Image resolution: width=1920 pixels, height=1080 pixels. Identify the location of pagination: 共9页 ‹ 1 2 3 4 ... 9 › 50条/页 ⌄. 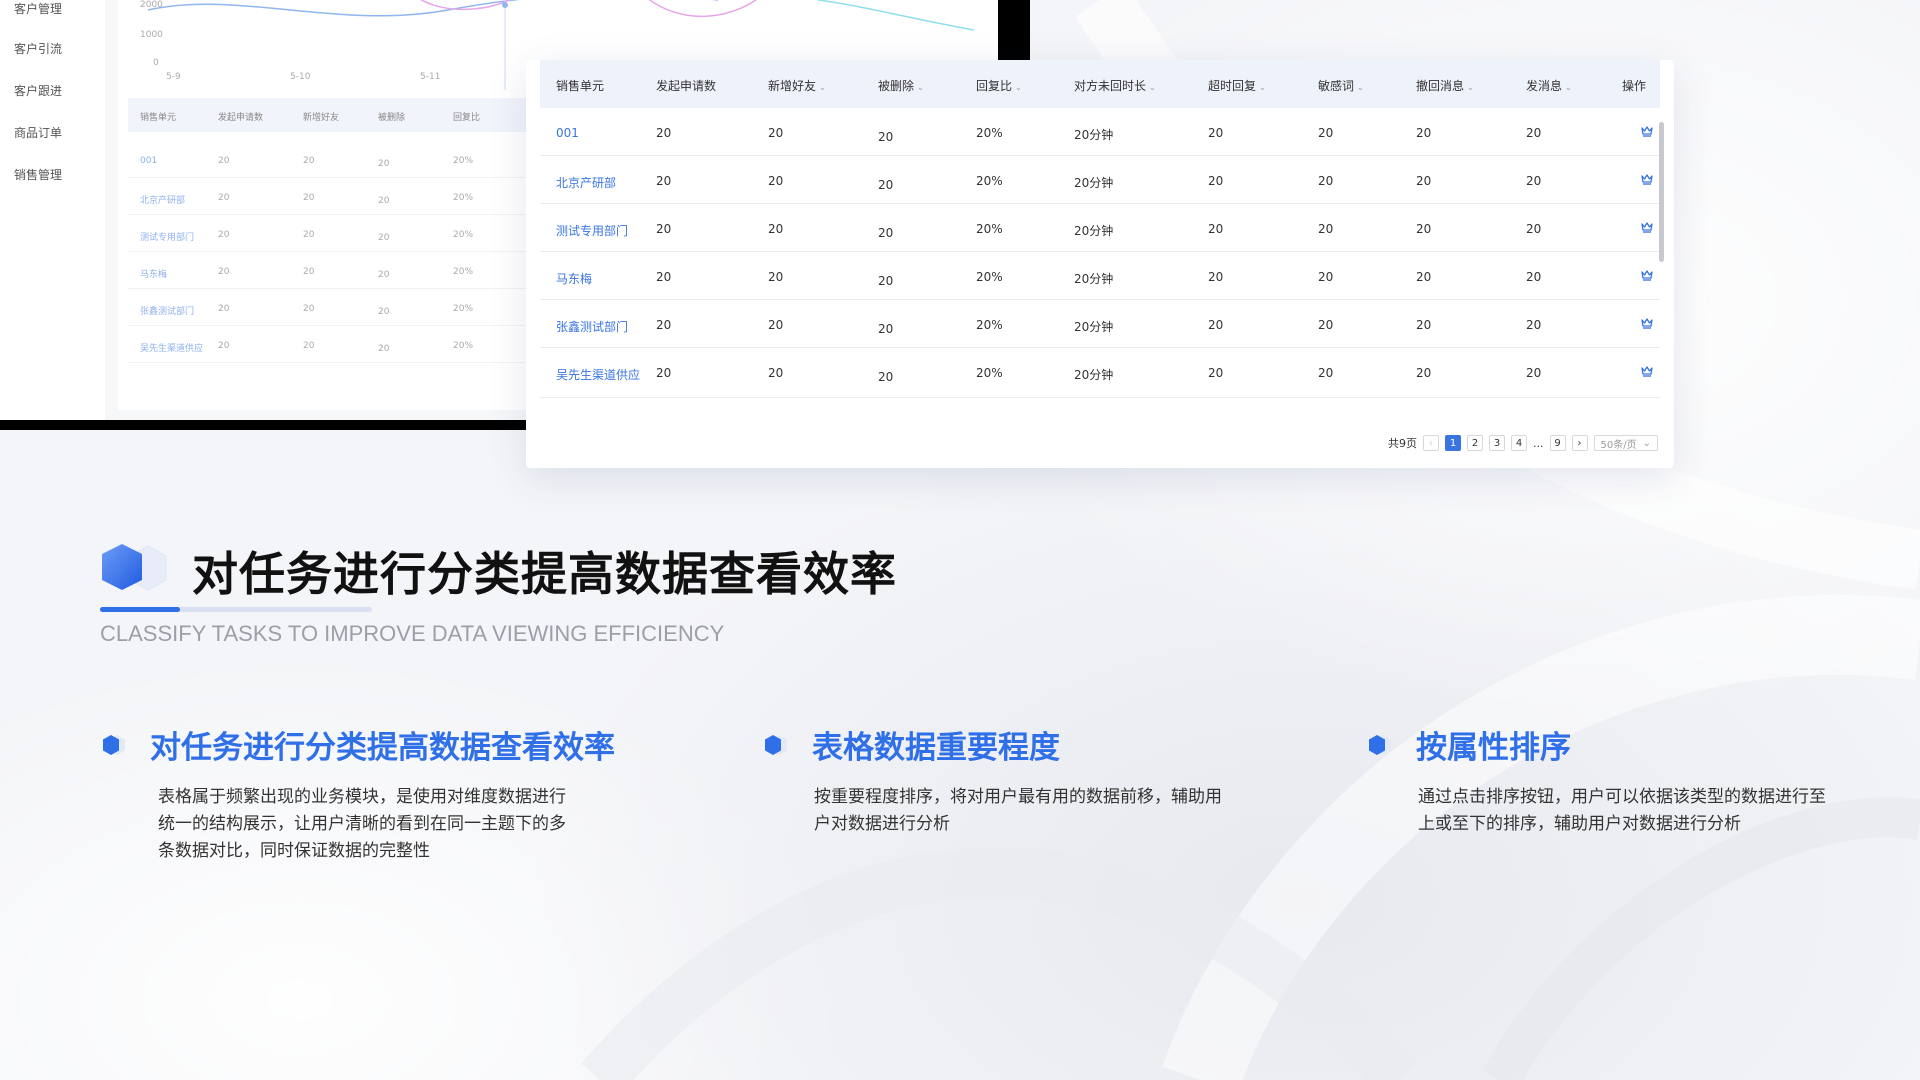
(1523, 443).